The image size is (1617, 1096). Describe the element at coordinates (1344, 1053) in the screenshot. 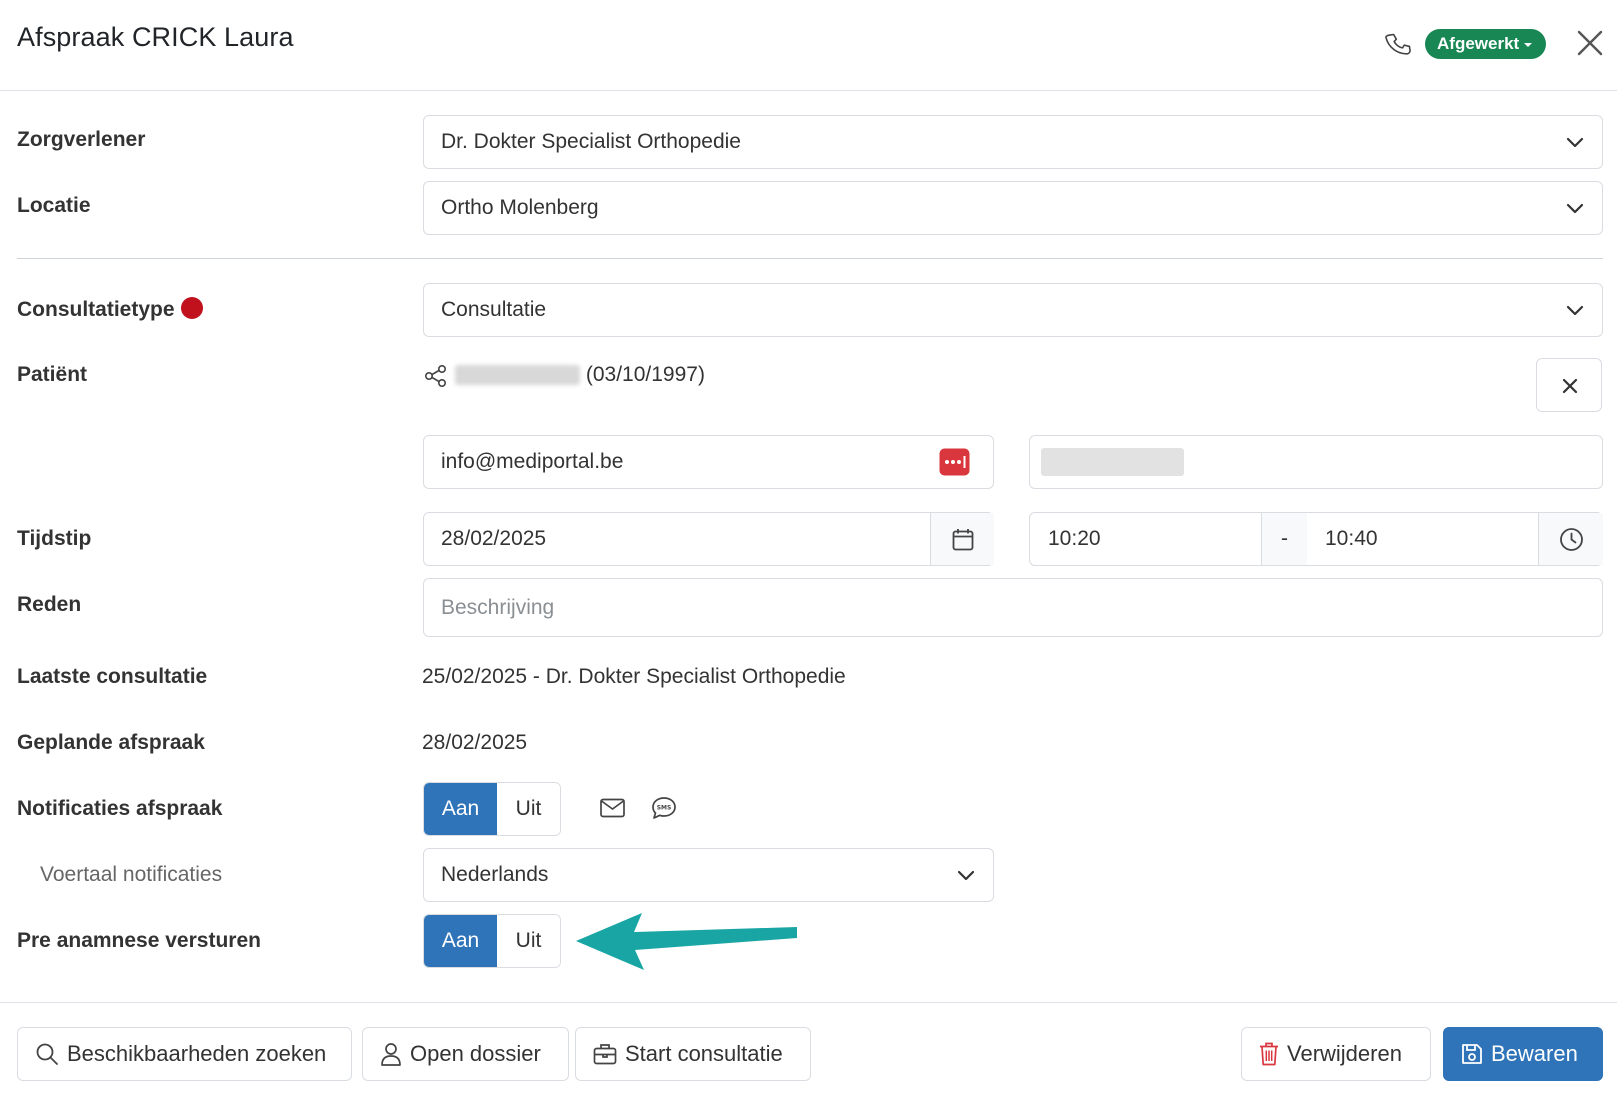

I see `delete-label: Verwijderen` at that location.